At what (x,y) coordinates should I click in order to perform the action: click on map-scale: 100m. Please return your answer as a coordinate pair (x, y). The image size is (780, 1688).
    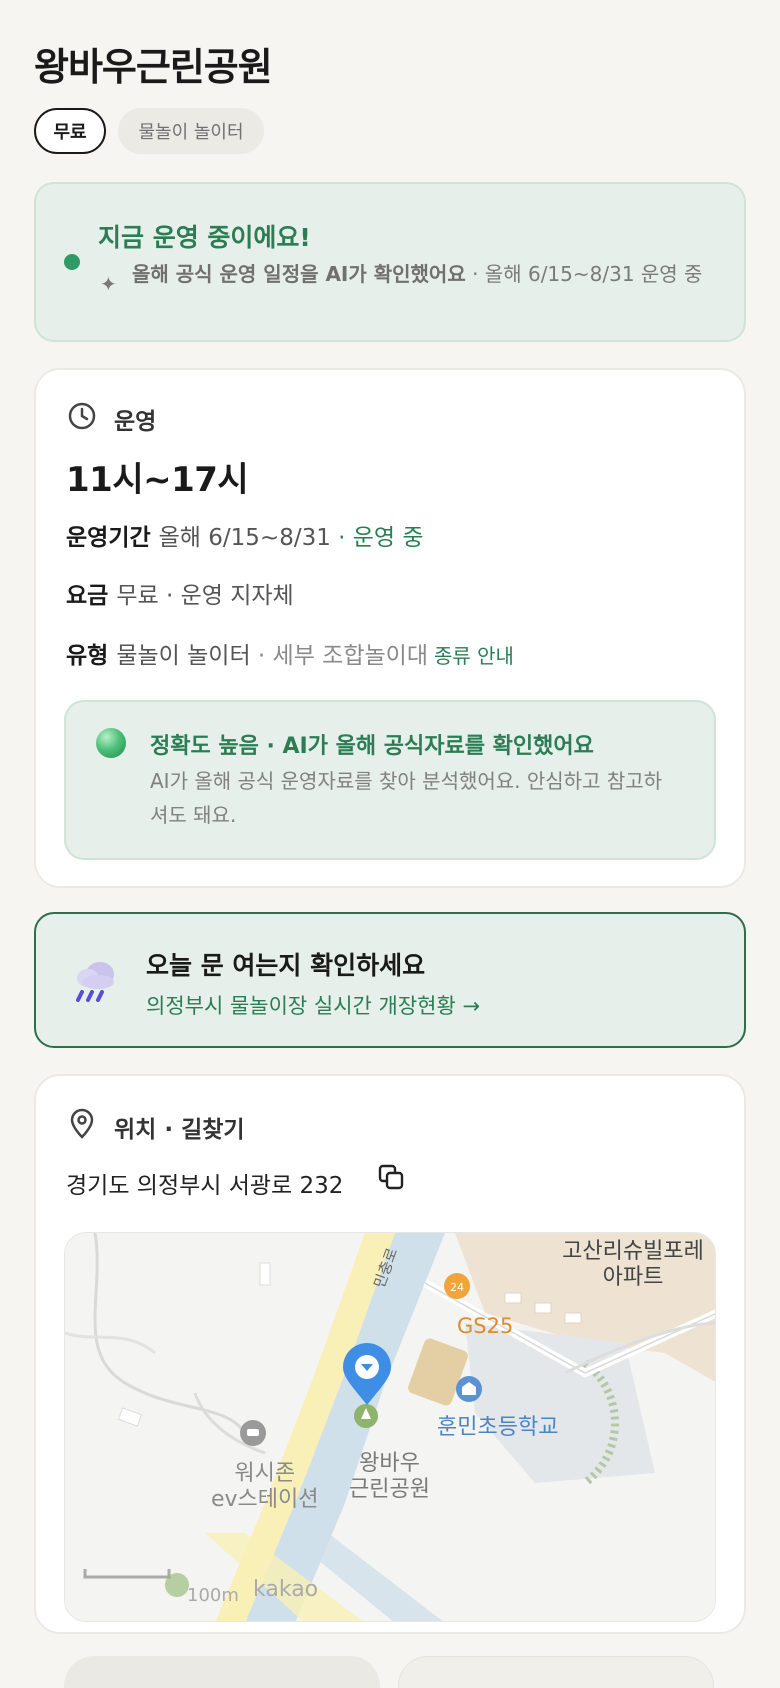
    Looking at the image, I should click on (213, 1595).